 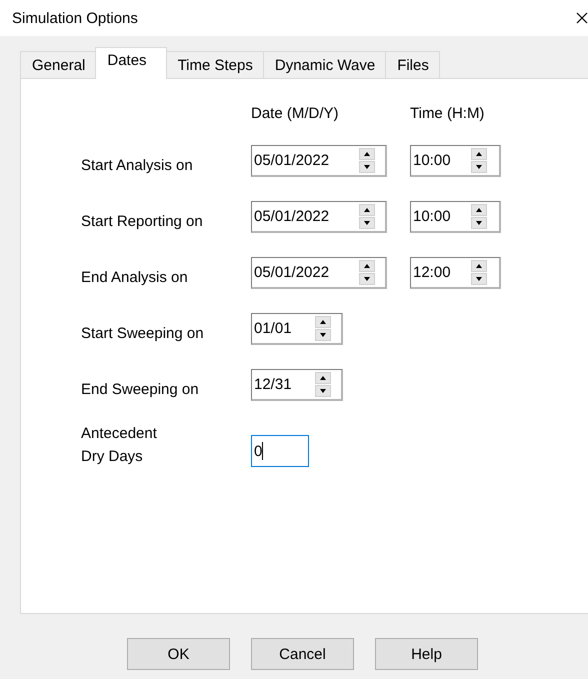 I want to click on dialog-button: Cancel, so click(x=302, y=654).